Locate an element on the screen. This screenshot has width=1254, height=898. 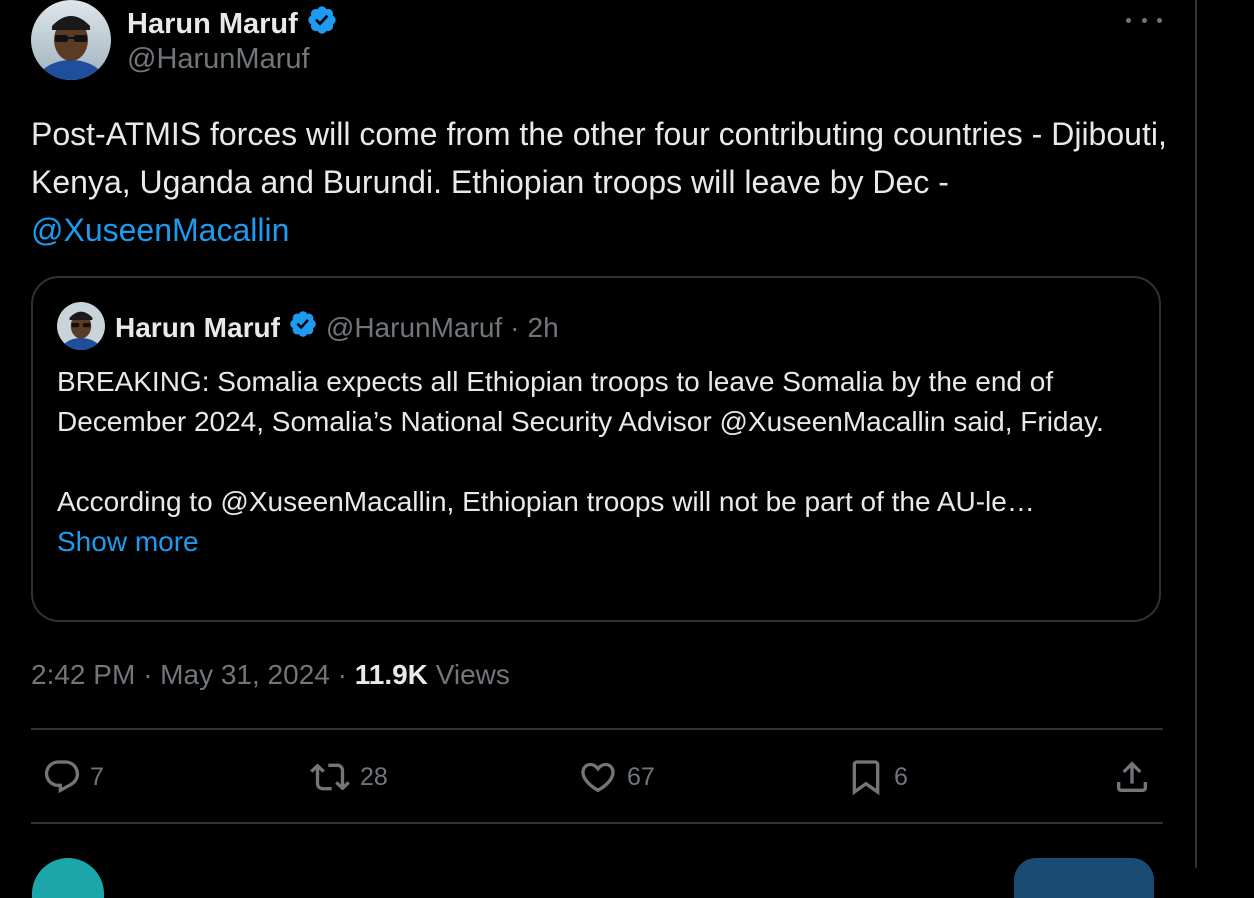
divider-top is located at coordinates (597, 729).